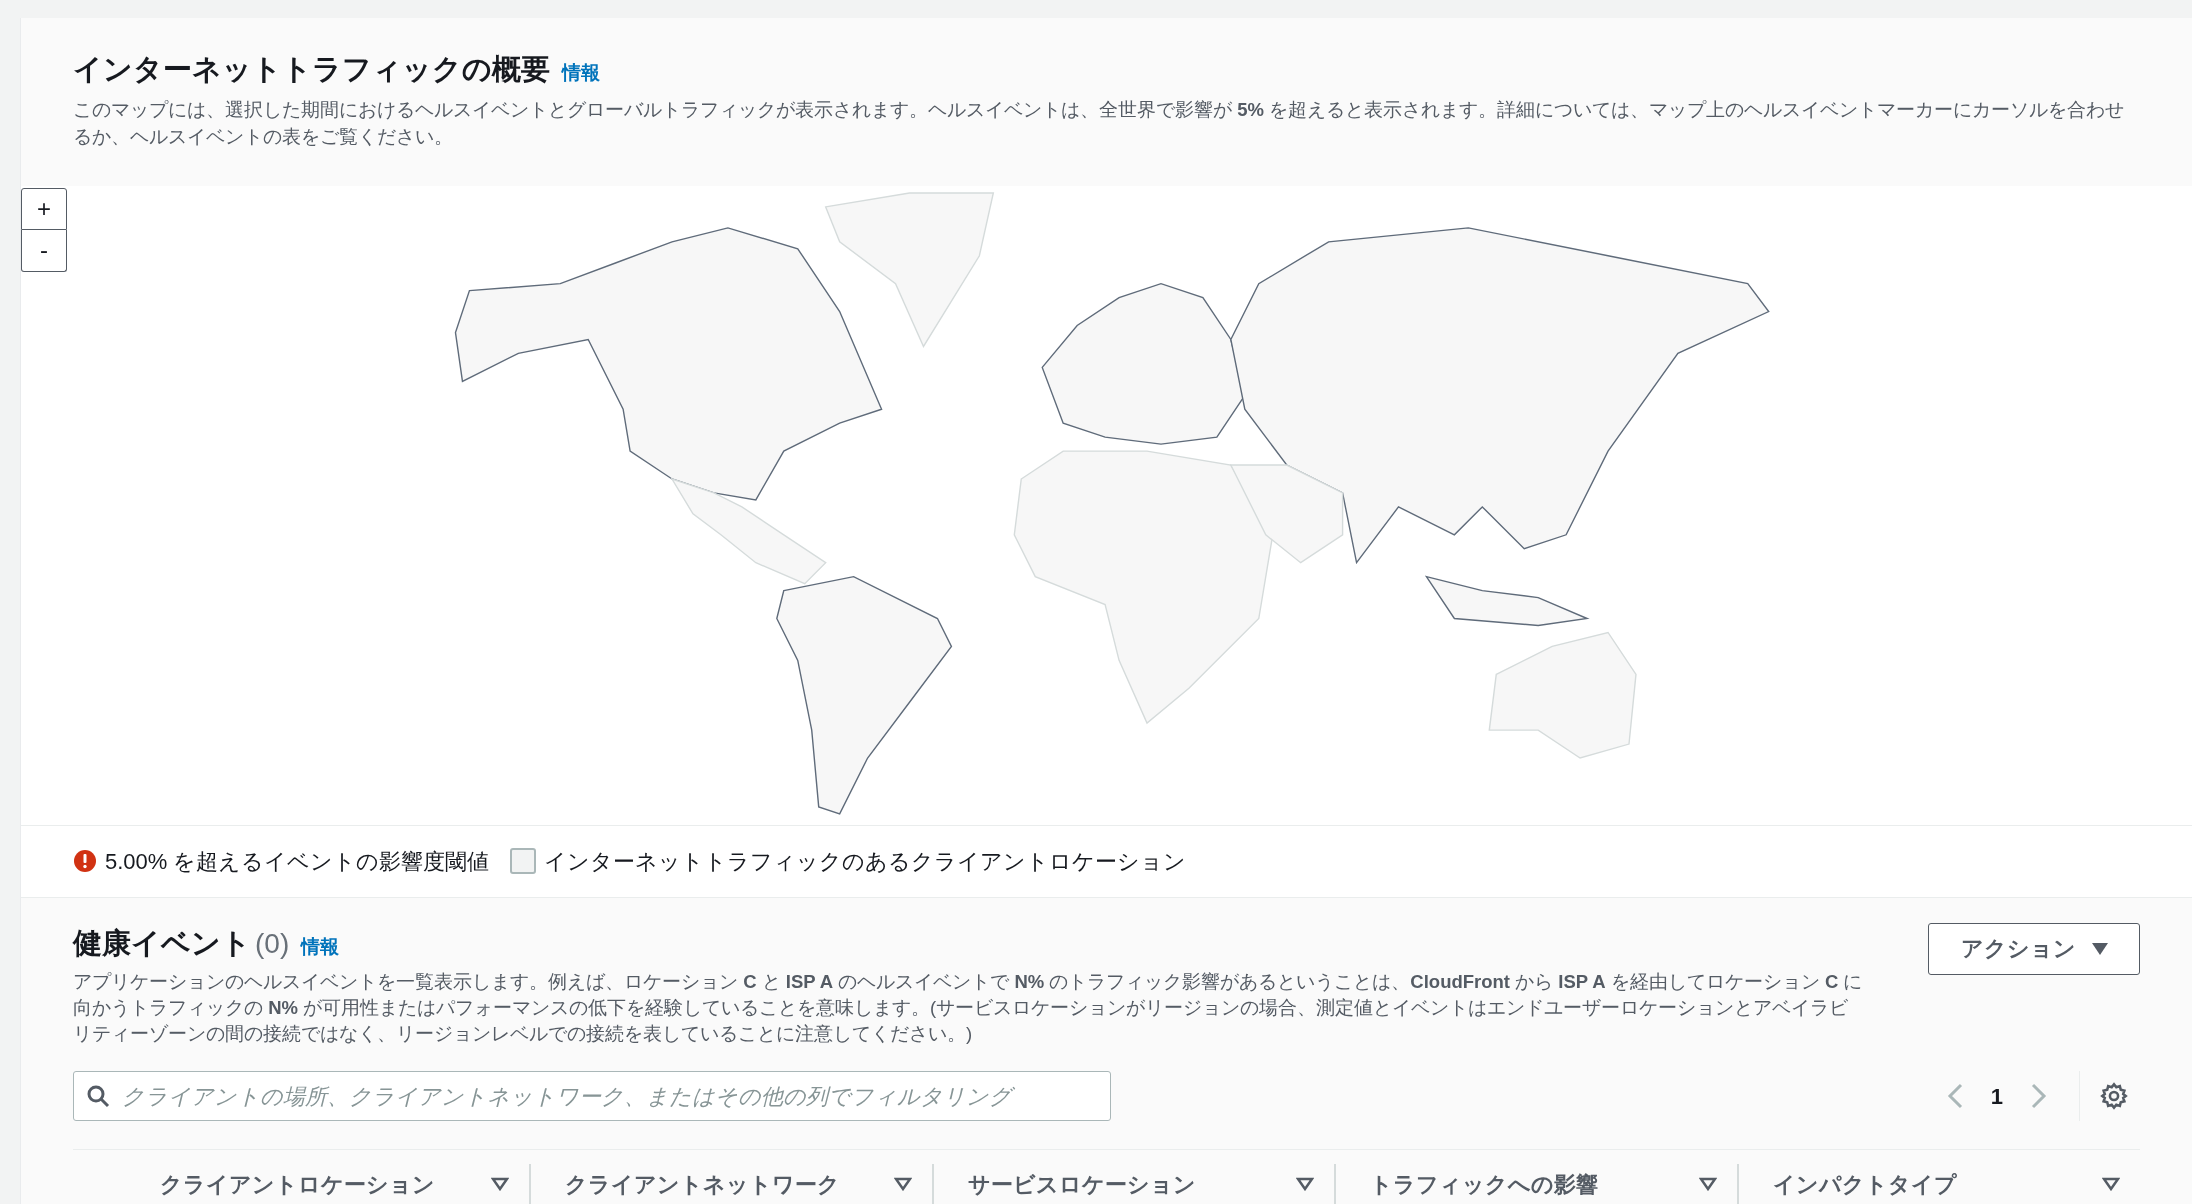  What do you see at coordinates (864, 861) in the screenshot?
I see `legend-label: インターネットトラフィックのあるクライアントロケーション` at bounding box center [864, 861].